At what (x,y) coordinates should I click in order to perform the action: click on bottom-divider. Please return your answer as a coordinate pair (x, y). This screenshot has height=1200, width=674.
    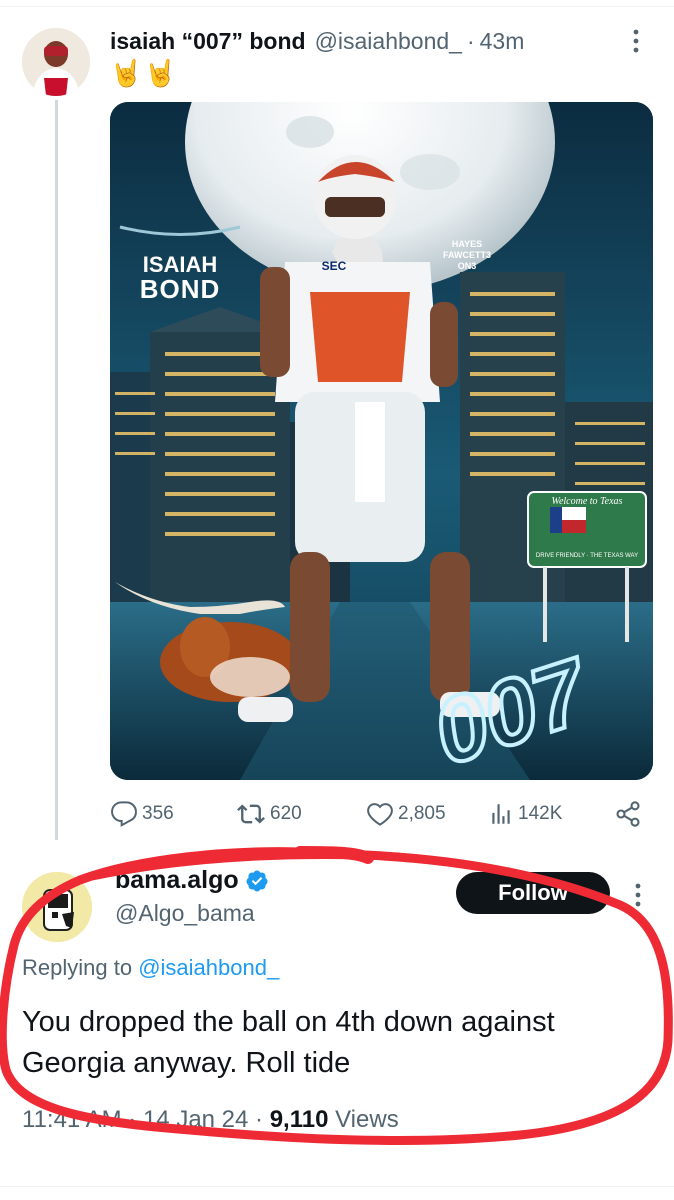
    Looking at the image, I should click on (337, 1186).